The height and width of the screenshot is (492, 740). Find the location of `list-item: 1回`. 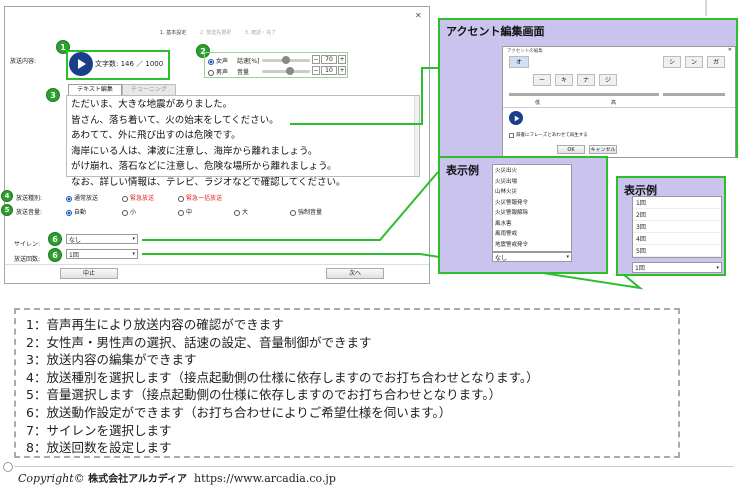

list-item: 1回 is located at coordinates (677, 203).